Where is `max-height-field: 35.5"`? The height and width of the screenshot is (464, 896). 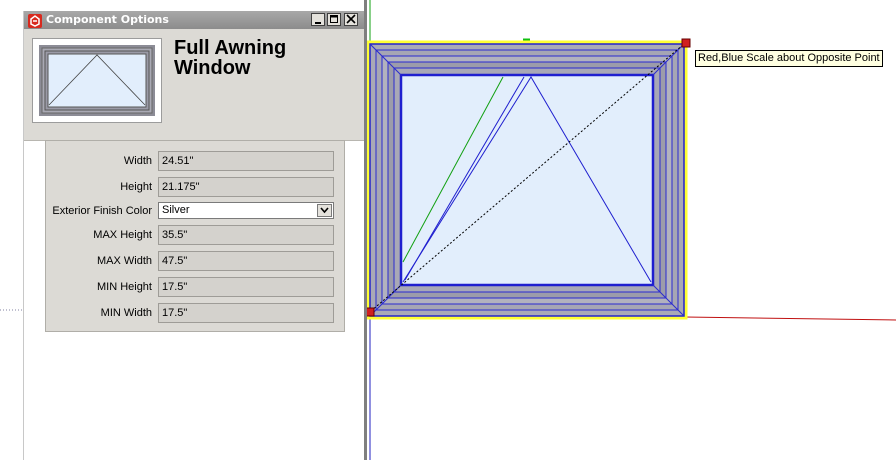 max-height-field: 35.5" is located at coordinates (246, 235).